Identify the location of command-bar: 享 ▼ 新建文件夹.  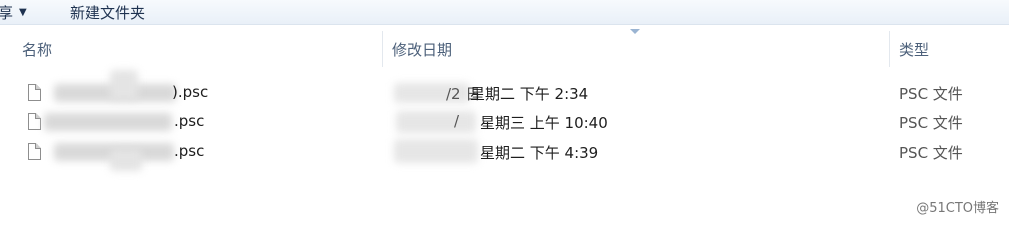
(504, 12).